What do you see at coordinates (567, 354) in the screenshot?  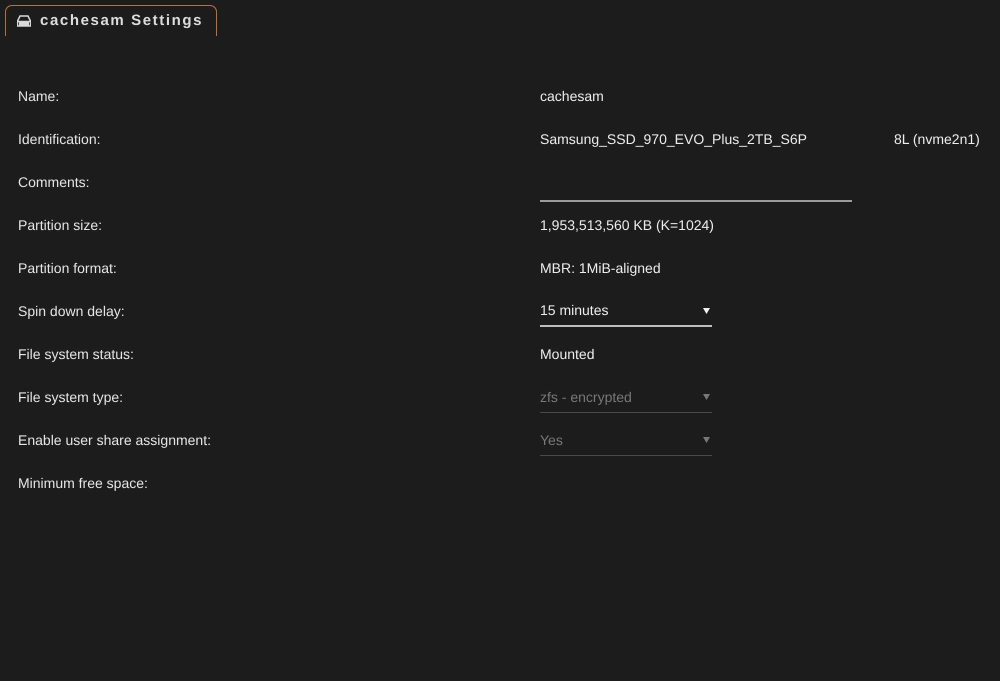 I see `field-value: Mounted` at bounding box center [567, 354].